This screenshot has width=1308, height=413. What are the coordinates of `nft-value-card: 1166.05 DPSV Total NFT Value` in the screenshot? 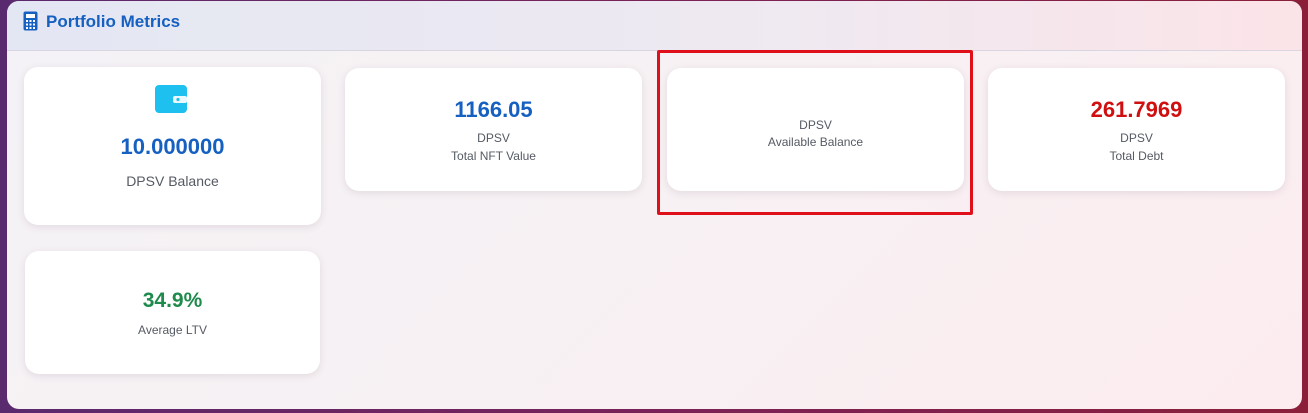 It's located at (493, 129).